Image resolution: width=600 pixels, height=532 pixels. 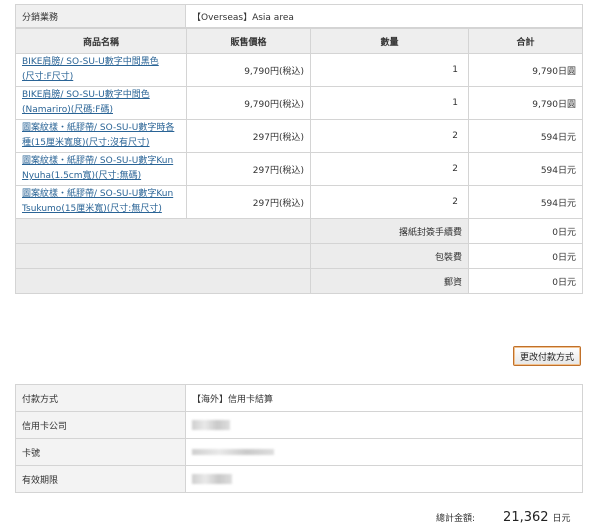 I want to click on fee-row-packaging: 包裝費 0日元, so click(x=299, y=256).